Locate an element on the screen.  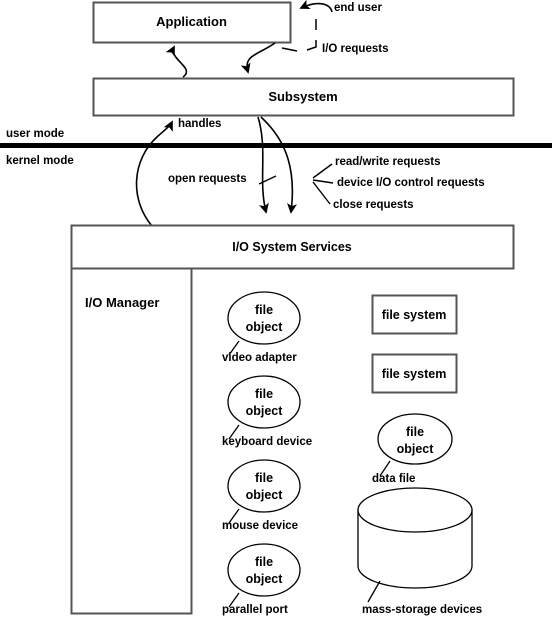
mass-storage-devices-caption: mass-storage devices is located at coordinates (422, 610).